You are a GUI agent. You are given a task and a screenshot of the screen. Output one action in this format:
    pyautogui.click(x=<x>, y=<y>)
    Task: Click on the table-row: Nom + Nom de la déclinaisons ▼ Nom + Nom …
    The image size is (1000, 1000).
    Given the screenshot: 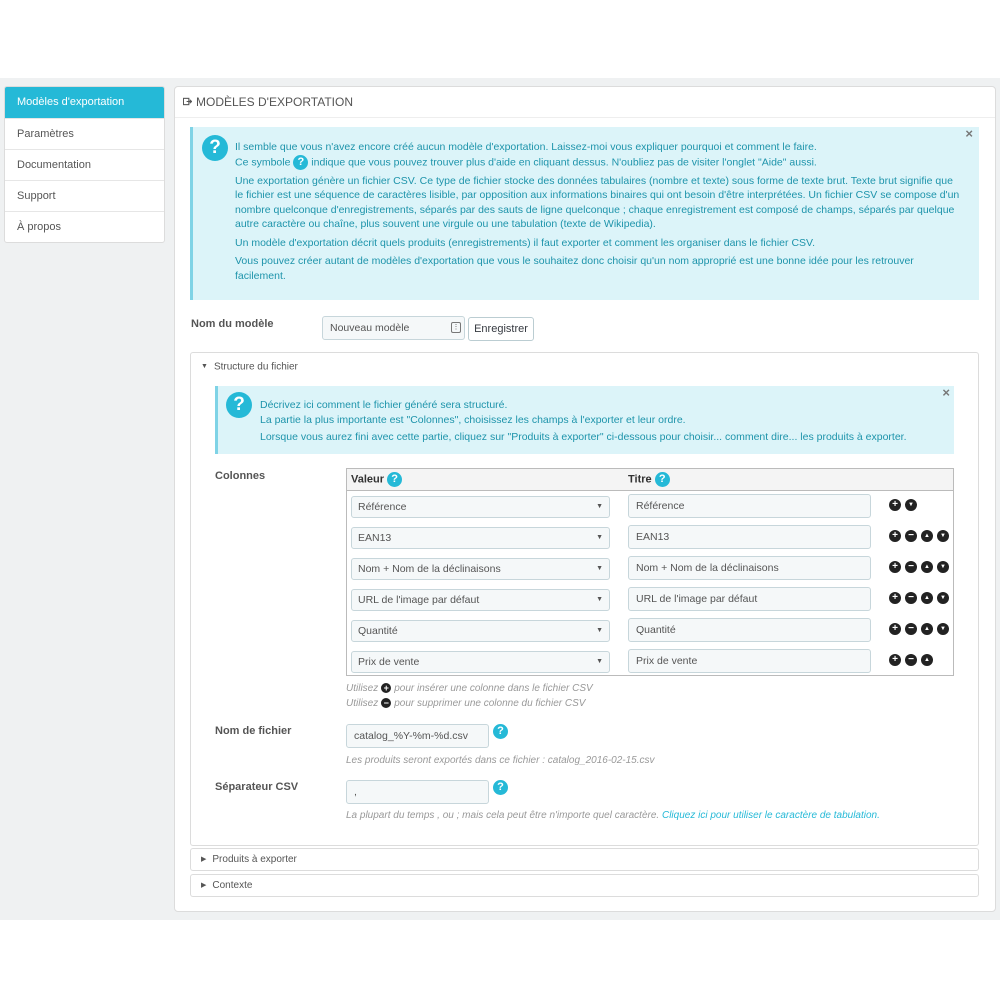 What is the action you would take?
    pyautogui.click(x=650, y=570)
    